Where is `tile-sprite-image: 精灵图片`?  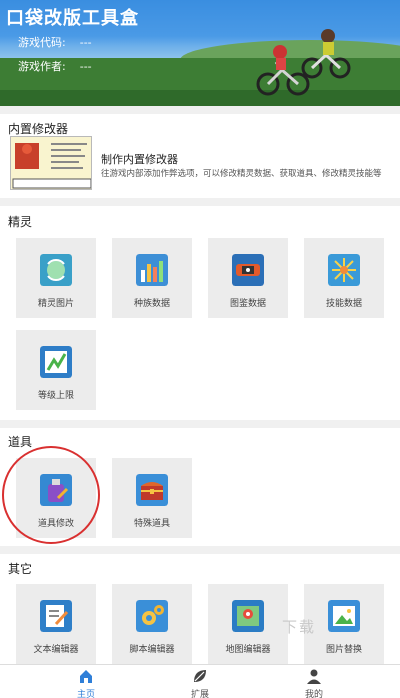 tile-sprite-image: 精灵图片 is located at coordinates (56, 278).